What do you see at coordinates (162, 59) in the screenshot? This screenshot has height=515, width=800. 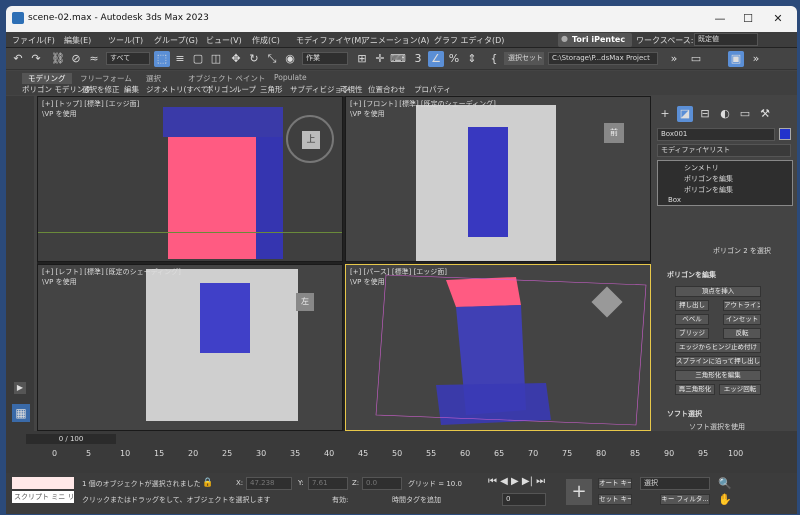 I see `select-object-icon: ⬚` at bounding box center [162, 59].